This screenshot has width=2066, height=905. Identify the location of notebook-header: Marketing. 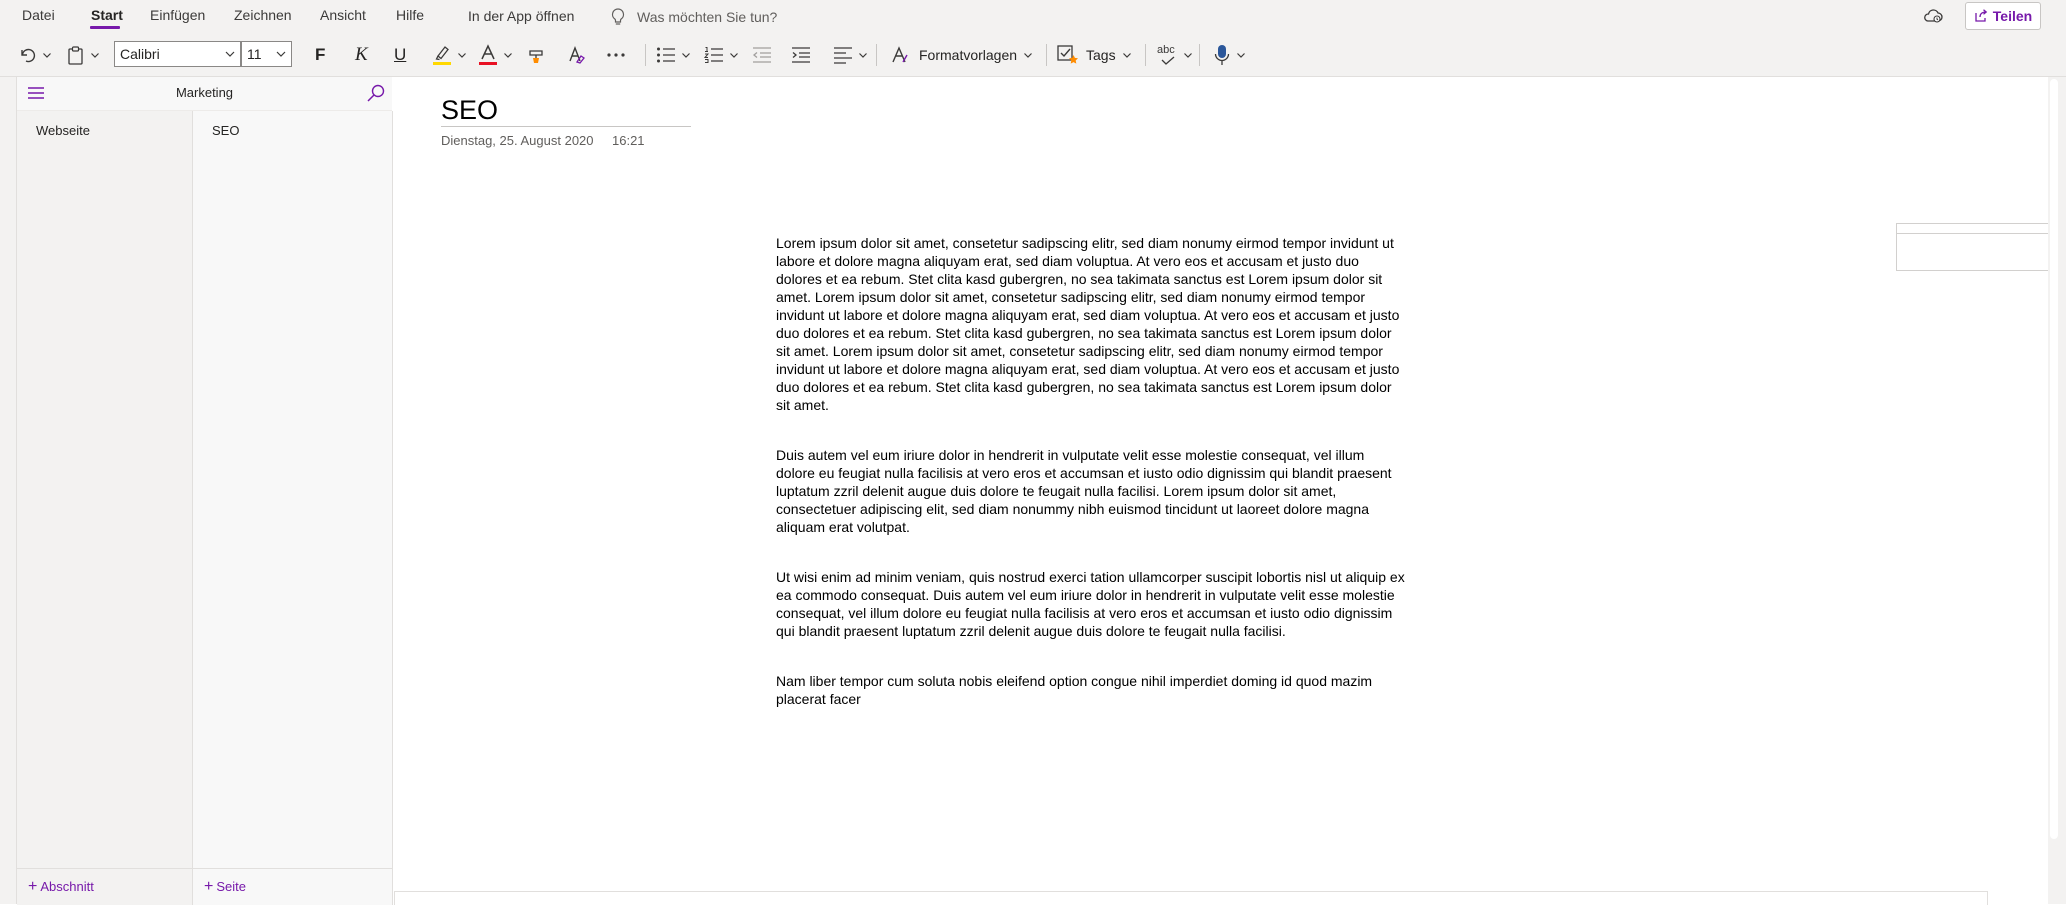
(204, 94).